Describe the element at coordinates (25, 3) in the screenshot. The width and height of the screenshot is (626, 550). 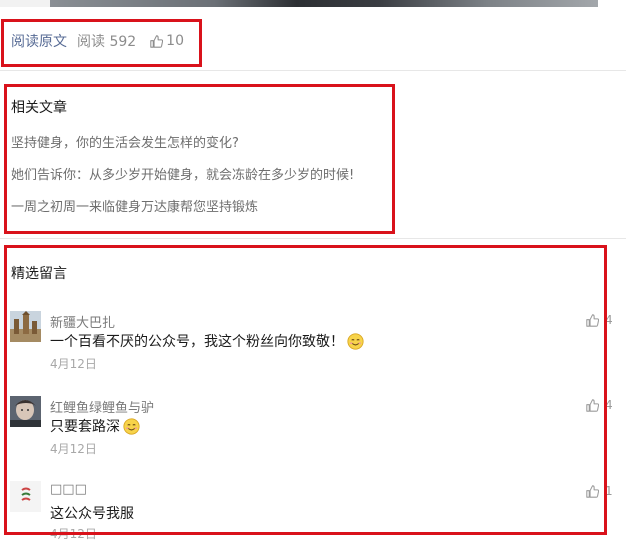
I see `top-image-margin` at that location.